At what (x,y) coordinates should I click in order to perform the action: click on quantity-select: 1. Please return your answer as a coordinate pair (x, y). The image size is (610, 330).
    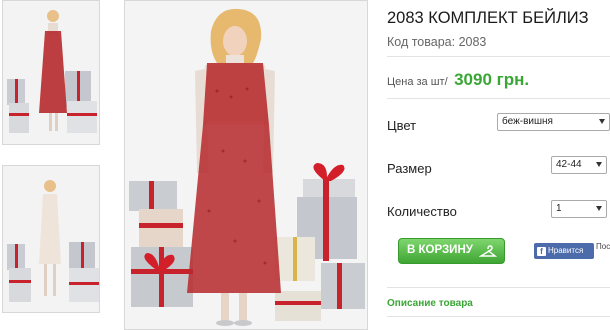
    Looking at the image, I should click on (579, 209).